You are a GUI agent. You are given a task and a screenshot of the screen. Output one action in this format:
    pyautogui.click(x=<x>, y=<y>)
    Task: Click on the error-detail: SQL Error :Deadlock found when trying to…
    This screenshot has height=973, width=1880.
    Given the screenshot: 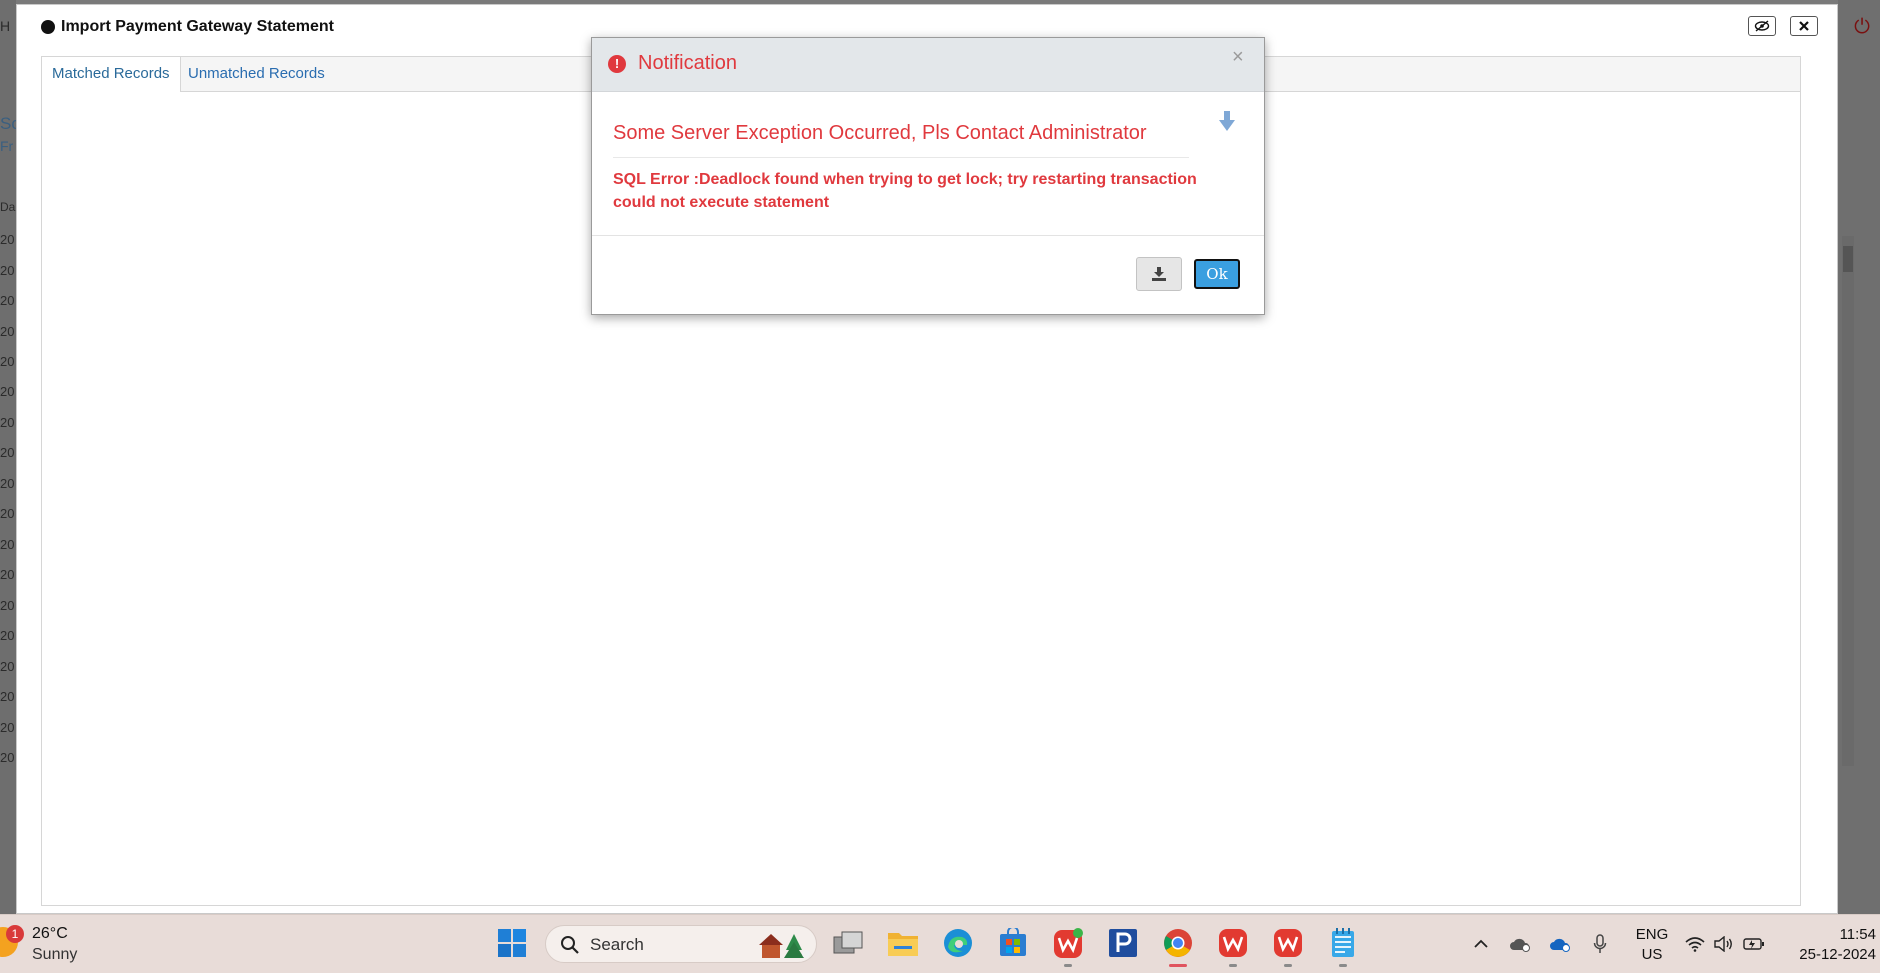 What is the action you would take?
    pyautogui.click(x=908, y=191)
    